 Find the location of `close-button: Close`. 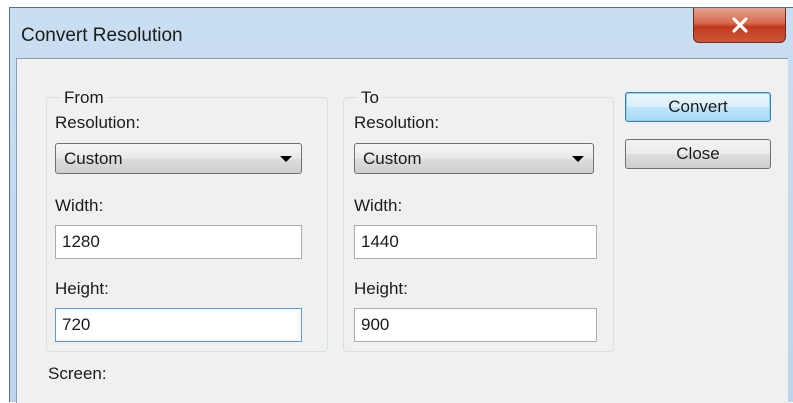

close-button: Close is located at coordinates (698, 154).